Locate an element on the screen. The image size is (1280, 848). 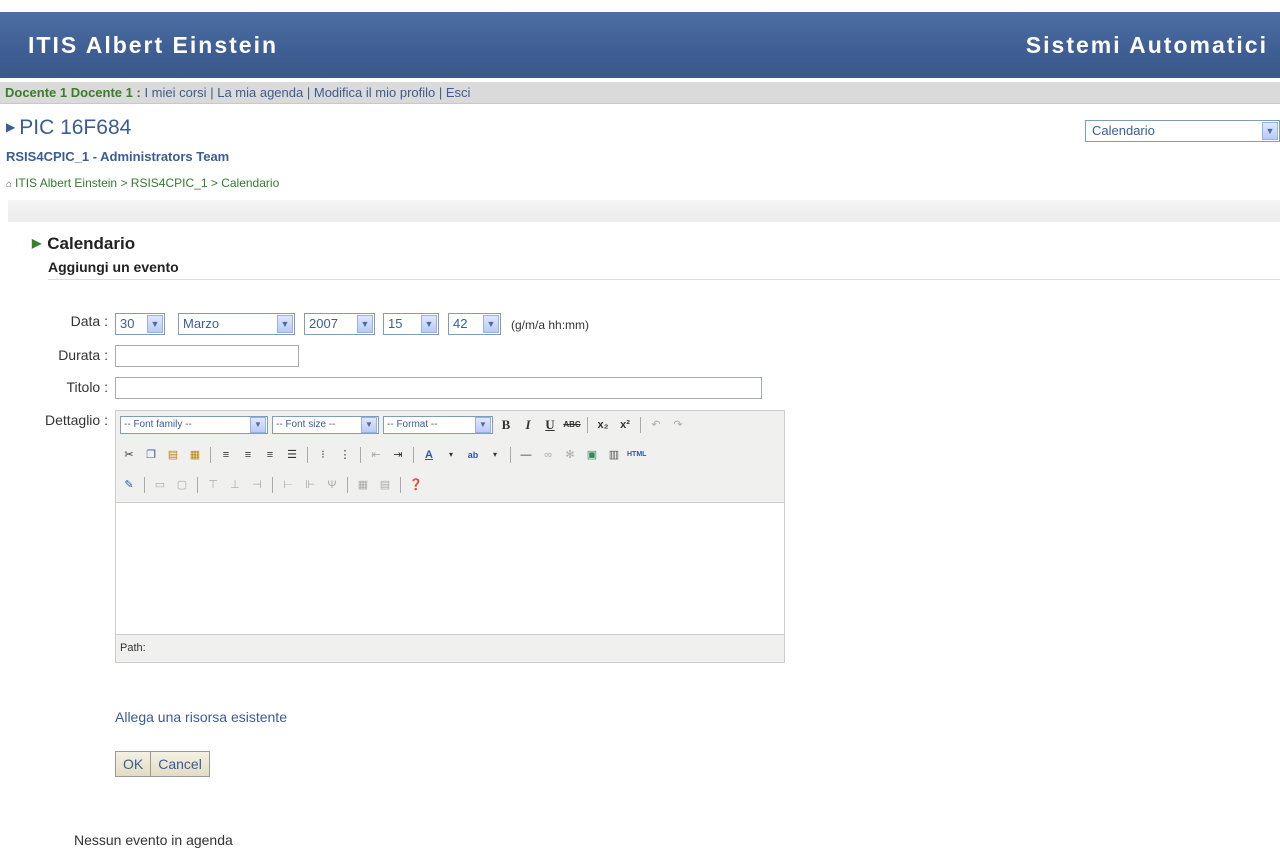
redo-icon: ↷ is located at coordinates (678, 425).